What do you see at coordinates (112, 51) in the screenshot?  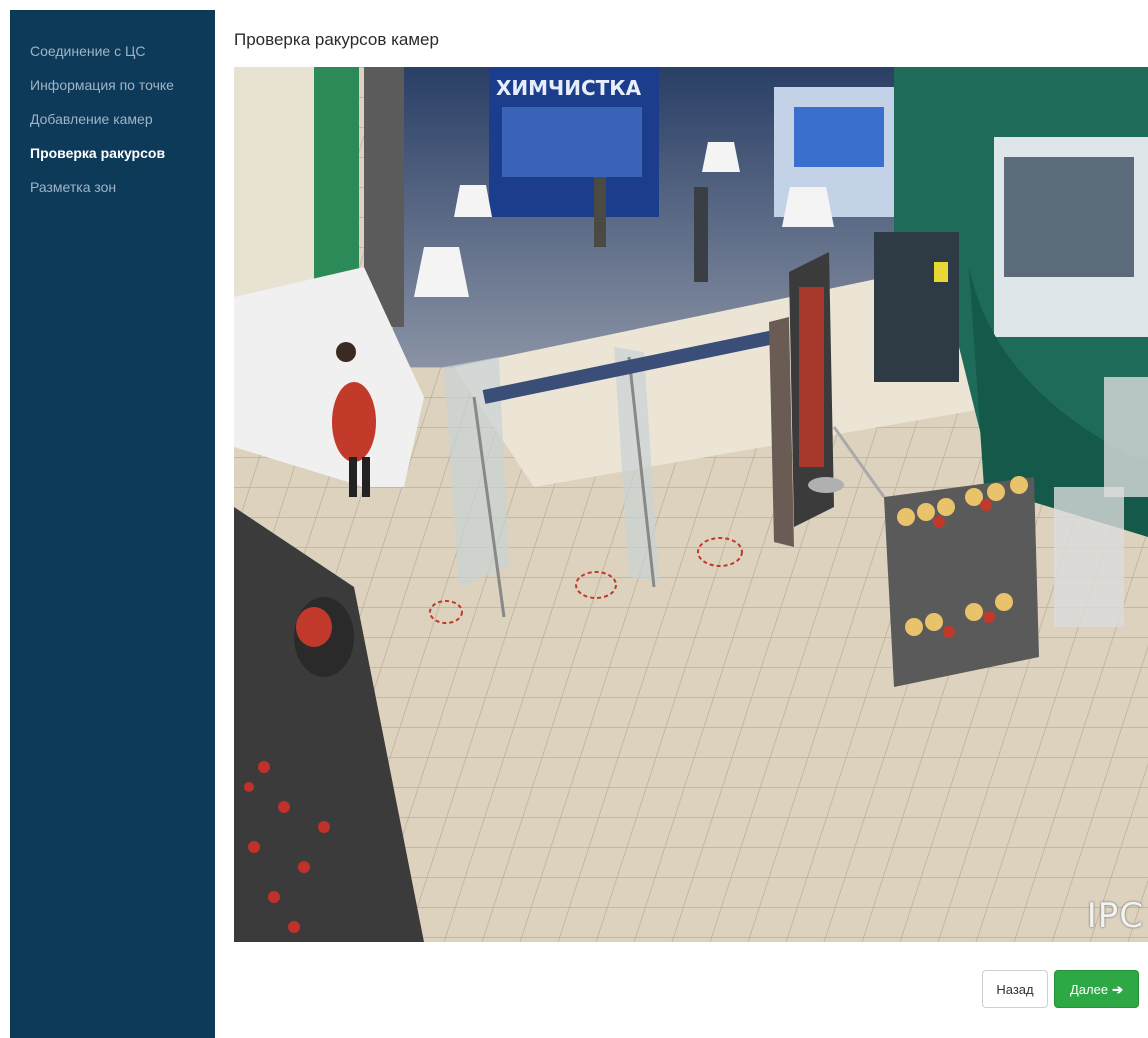 I see `sidebar-item-connection: Соединение с ЦС` at bounding box center [112, 51].